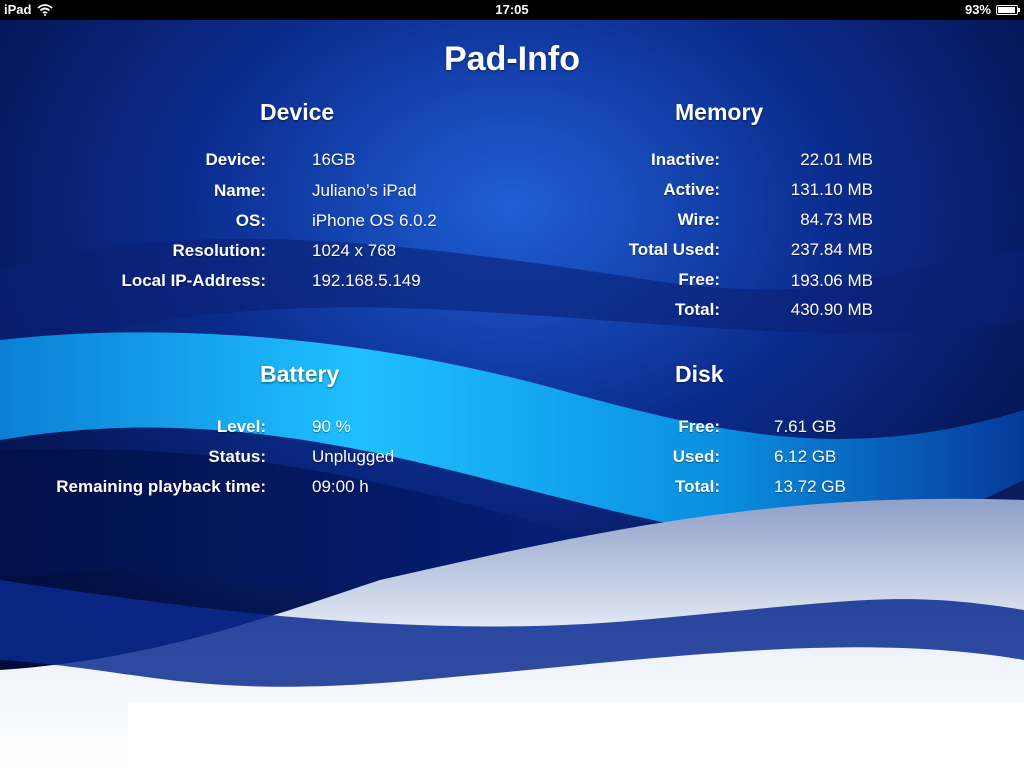 This screenshot has width=1024, height=768. I want to click on disk-free-value: 7.61 GB, so click(805, 426).